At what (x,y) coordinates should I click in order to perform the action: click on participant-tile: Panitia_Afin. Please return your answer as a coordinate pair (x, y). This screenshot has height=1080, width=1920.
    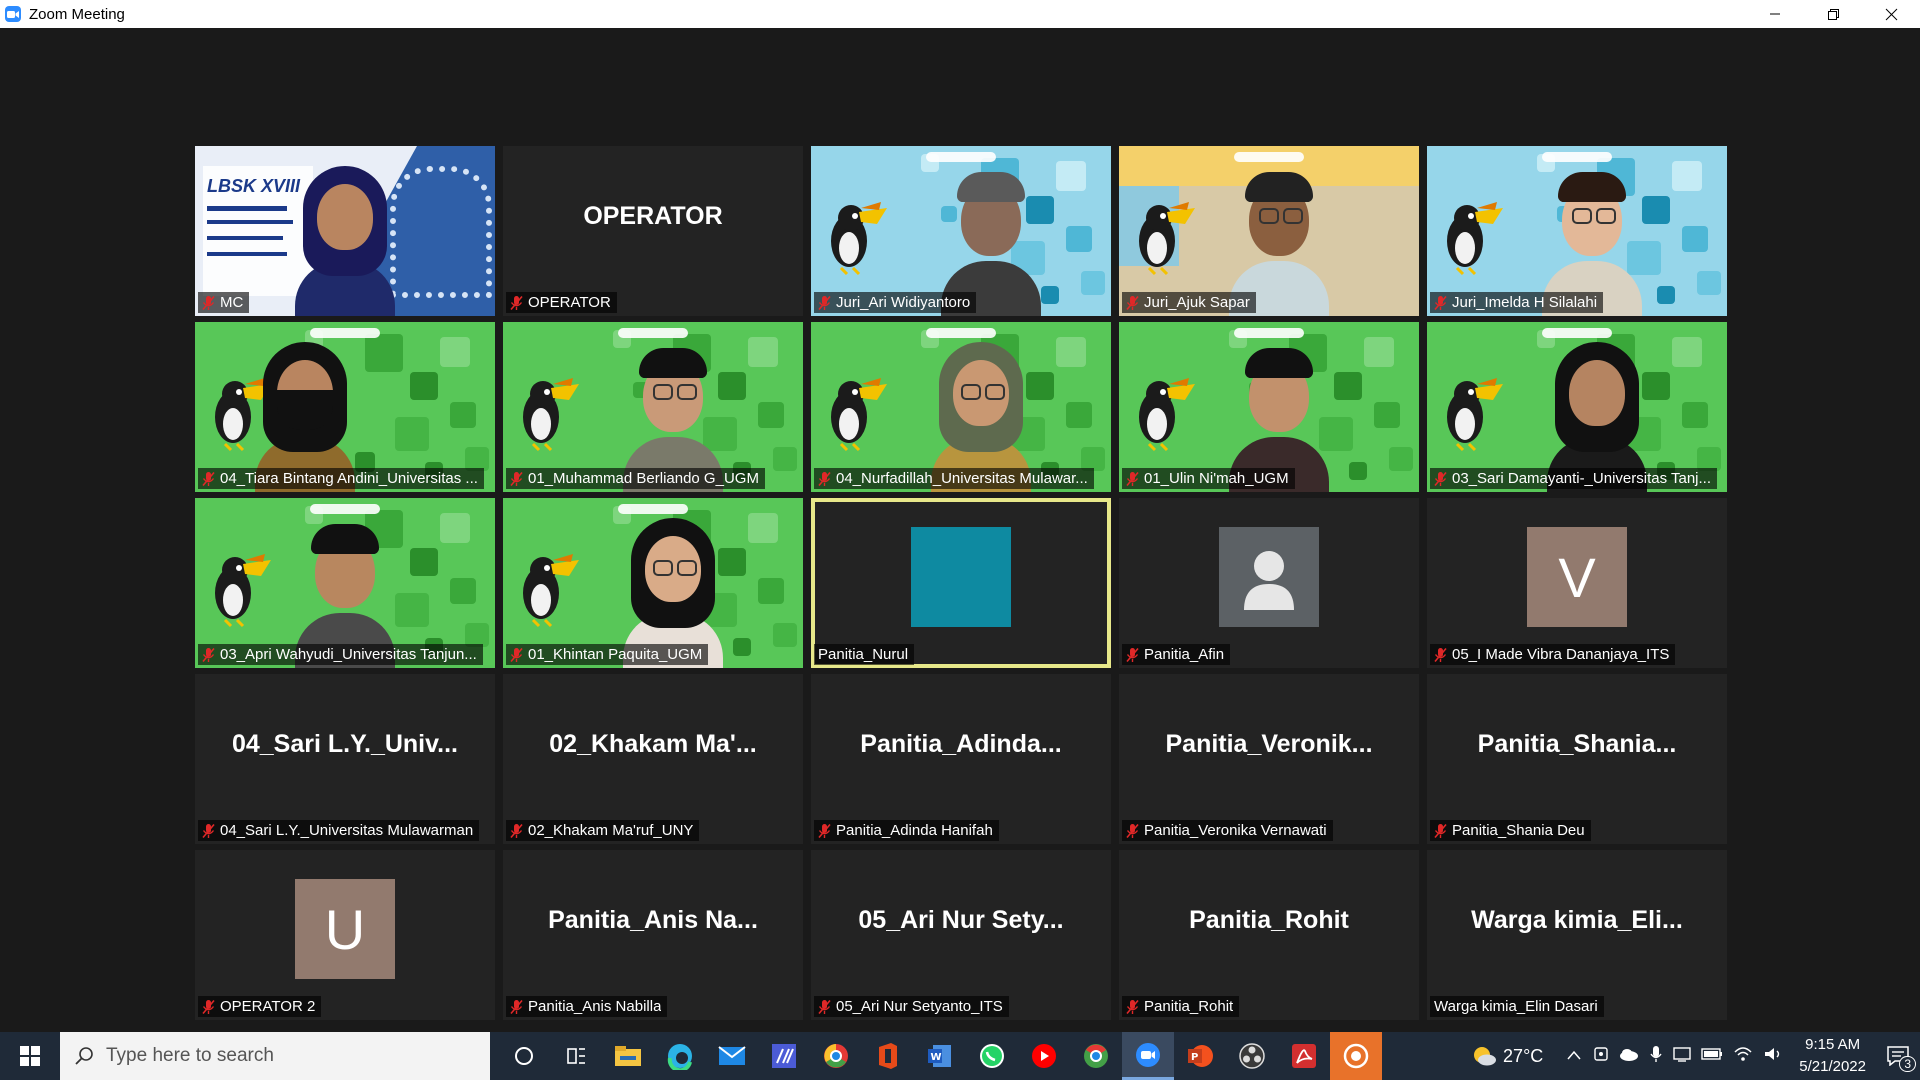
    Looking at the image, I should click on (1269, 583).